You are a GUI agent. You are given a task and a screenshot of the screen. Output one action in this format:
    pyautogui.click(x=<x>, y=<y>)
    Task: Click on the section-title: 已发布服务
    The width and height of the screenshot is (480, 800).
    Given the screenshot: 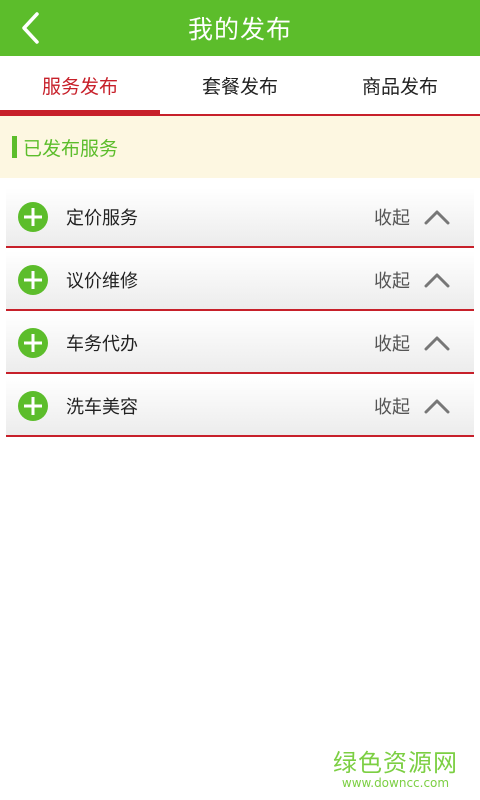 What is the action you would take?
    pyautogui.click(x=71, y=148)
    